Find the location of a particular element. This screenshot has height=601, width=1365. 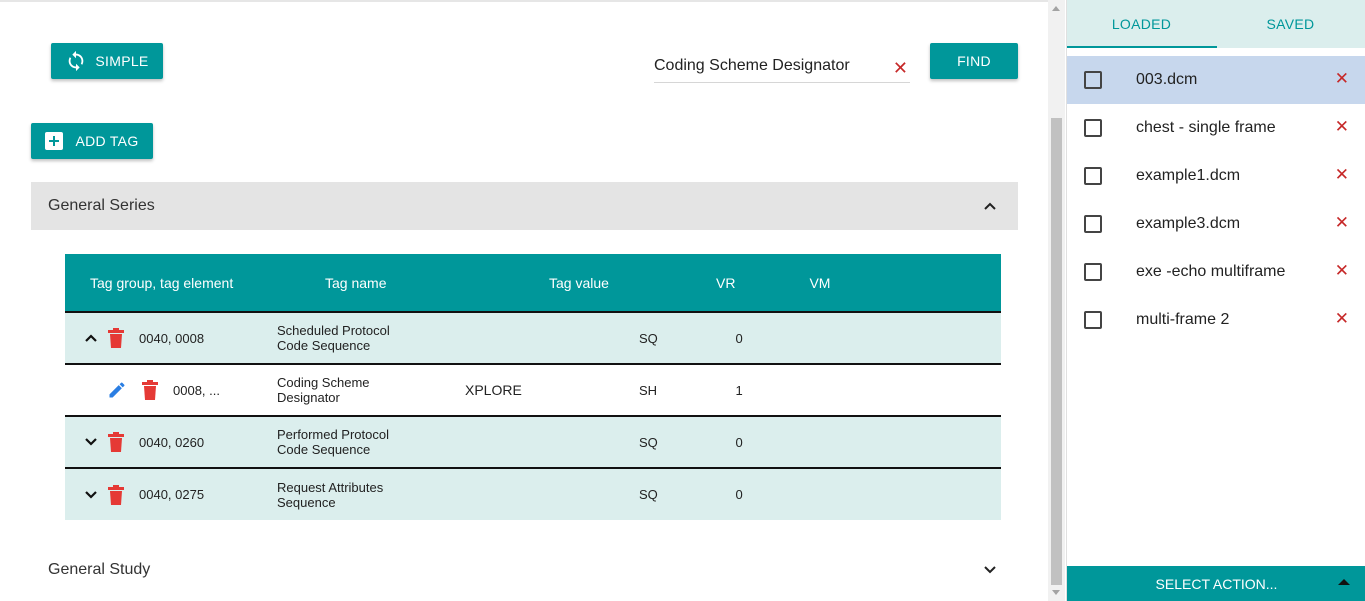

scrollbar-thumb is located at coordinates (1056, 351).